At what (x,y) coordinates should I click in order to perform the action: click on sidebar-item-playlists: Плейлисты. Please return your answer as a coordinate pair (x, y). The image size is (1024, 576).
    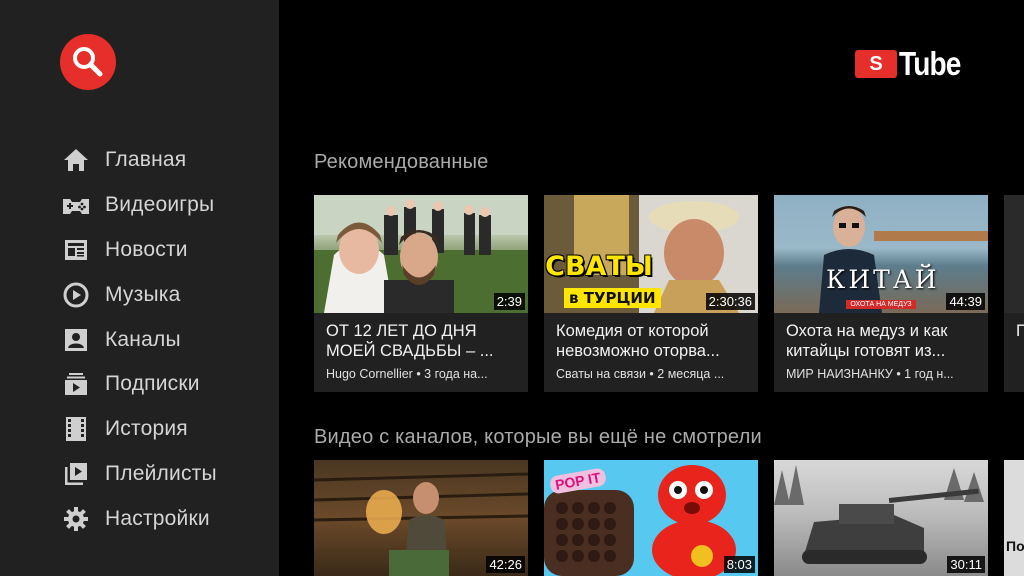
    Looking at the image, I should click on (165, 474).